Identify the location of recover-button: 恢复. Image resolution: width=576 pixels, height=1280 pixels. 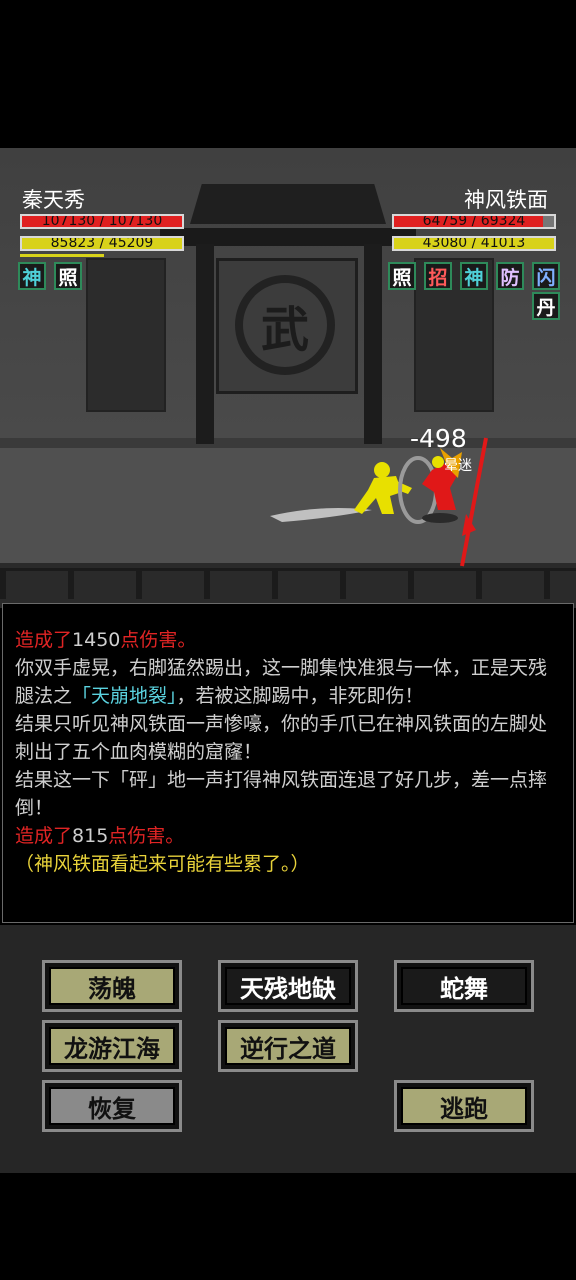
(112, 1106).